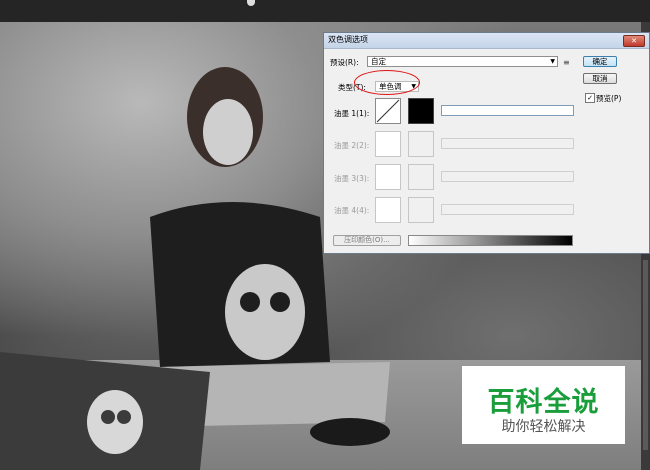 This screenshot has height=470, width=650. I want to click on close-button: ✕, so click(634, 41).